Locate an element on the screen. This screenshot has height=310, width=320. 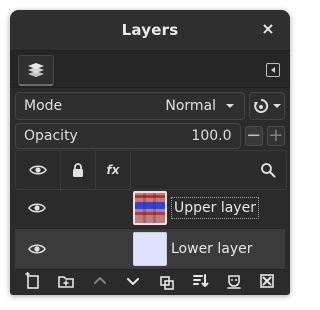
visibility-column-header is located at coordinates (38, 170).